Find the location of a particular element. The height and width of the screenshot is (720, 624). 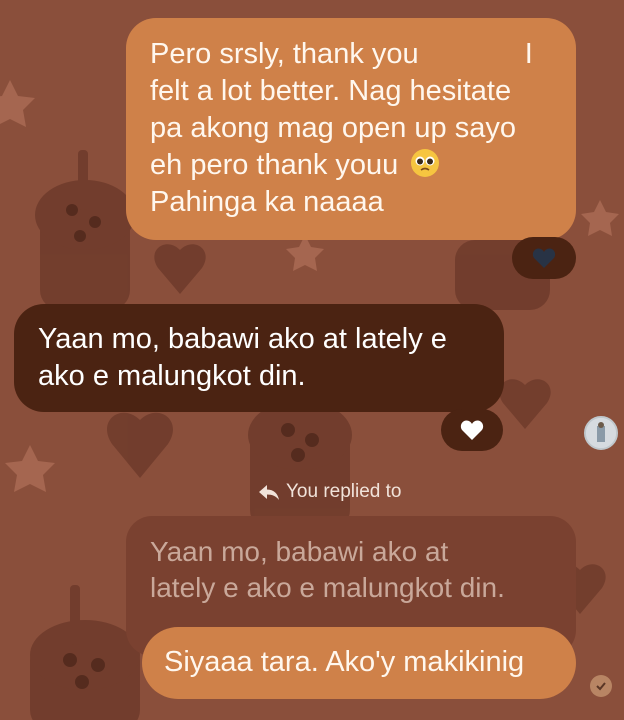

message-line: Pero srsly, thank you I is located at coordinates (341, 54).